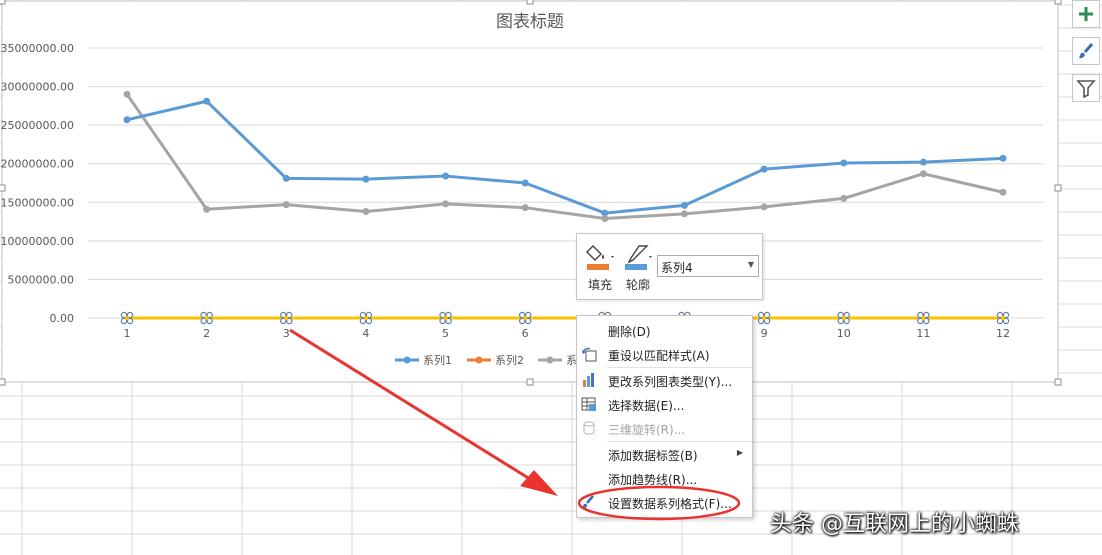 This screenshot has height=555, width=1102. I want to click on pen-outline-icon, so click(638, 257).